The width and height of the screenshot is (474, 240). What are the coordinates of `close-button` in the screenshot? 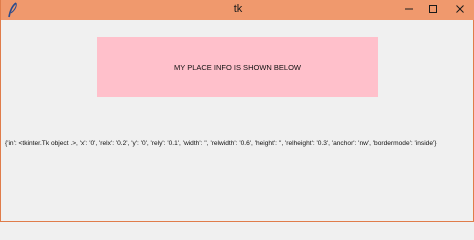 It's located at (459, 10).